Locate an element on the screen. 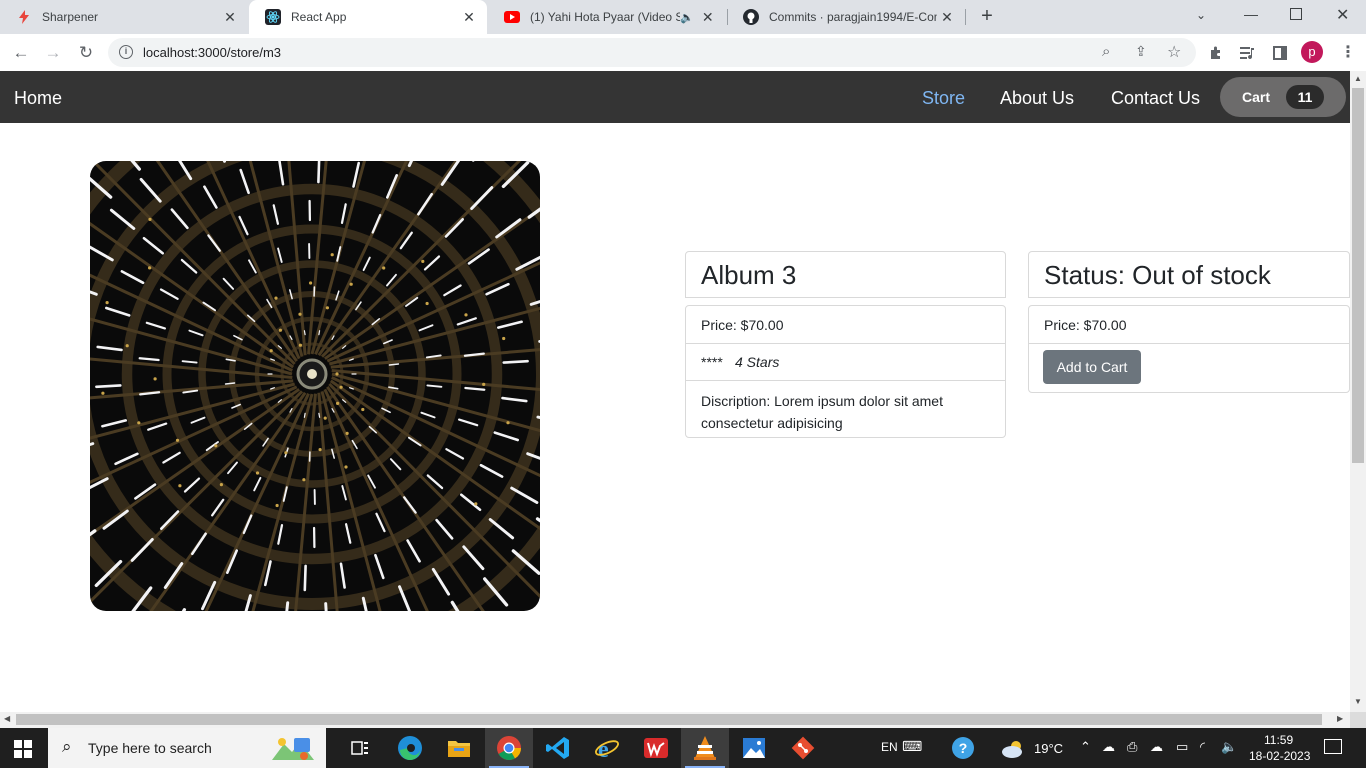  rating-text: 4 Stars is located at coordinates (757, 362).